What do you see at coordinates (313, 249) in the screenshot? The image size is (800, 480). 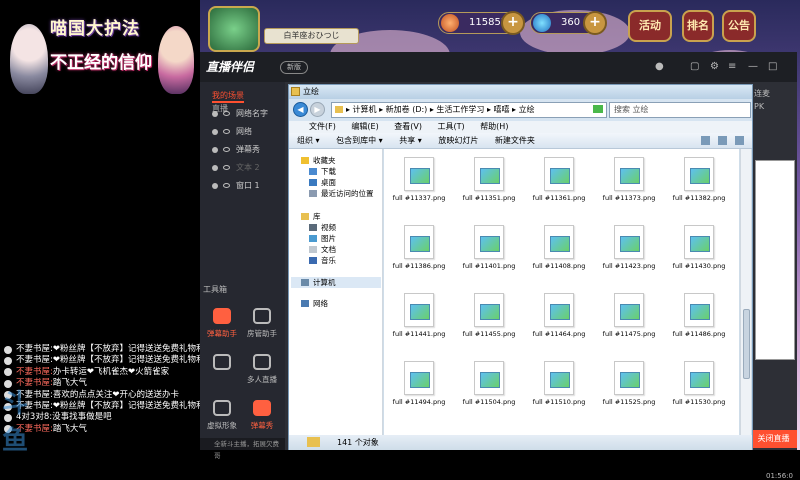 I see `document-icon` at bounding box center [313, 249].